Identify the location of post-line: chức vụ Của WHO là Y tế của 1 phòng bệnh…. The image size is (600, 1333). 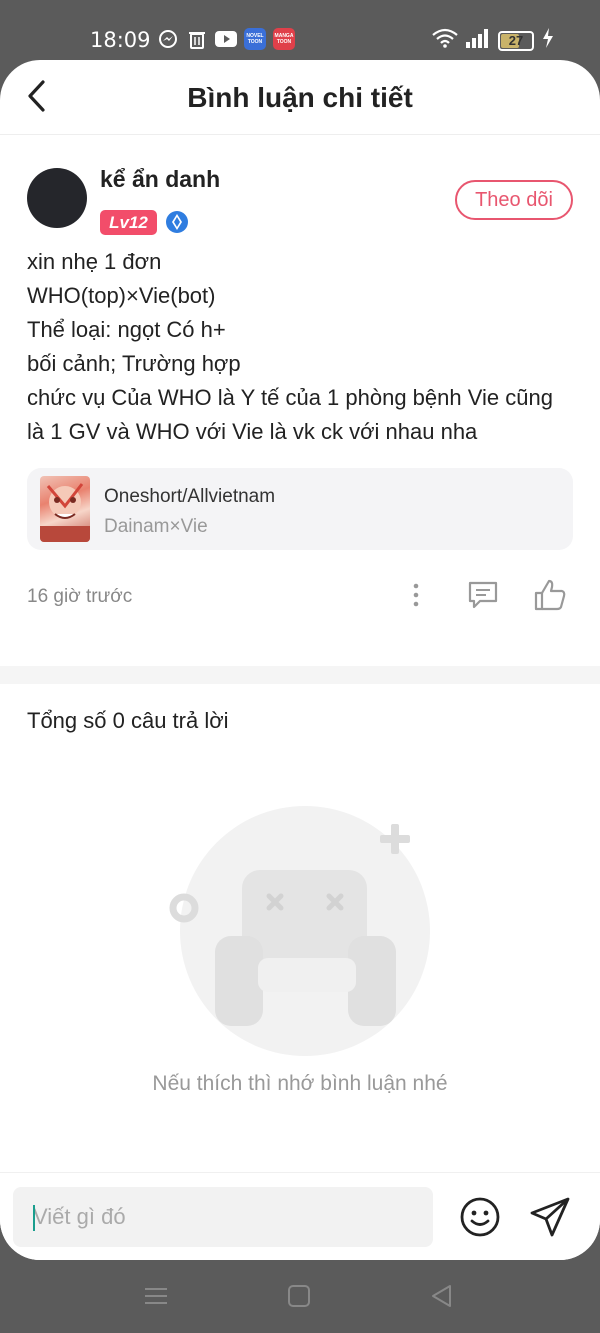
(290, 397).